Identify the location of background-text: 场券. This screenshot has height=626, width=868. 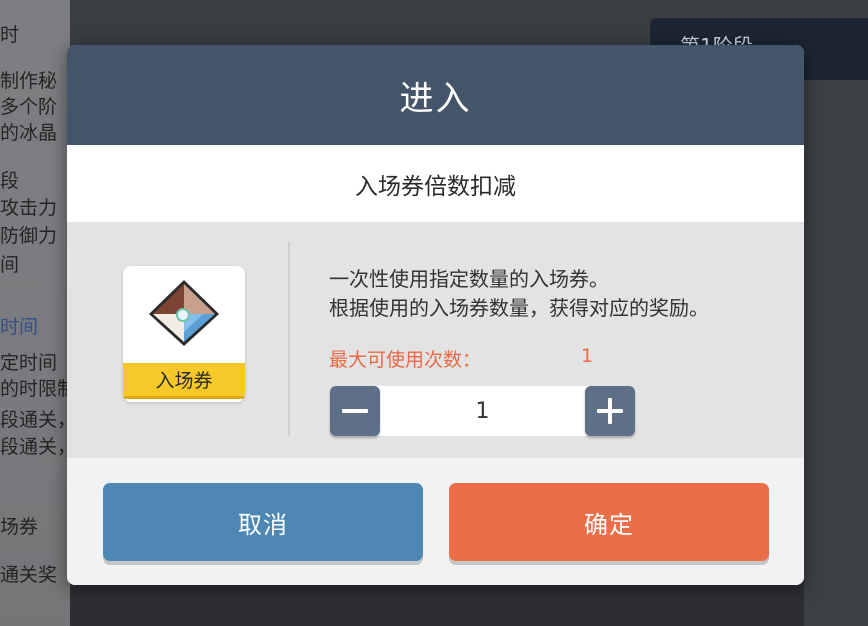
(19, 527).